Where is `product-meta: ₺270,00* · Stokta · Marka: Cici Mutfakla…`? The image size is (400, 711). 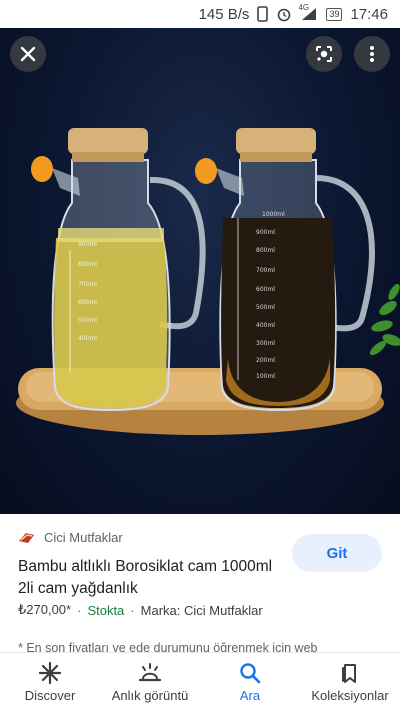 product-meta: ₺270,00* · Stokta · Marka: Cici Mutfakla… is located at coordinates (140, 610).